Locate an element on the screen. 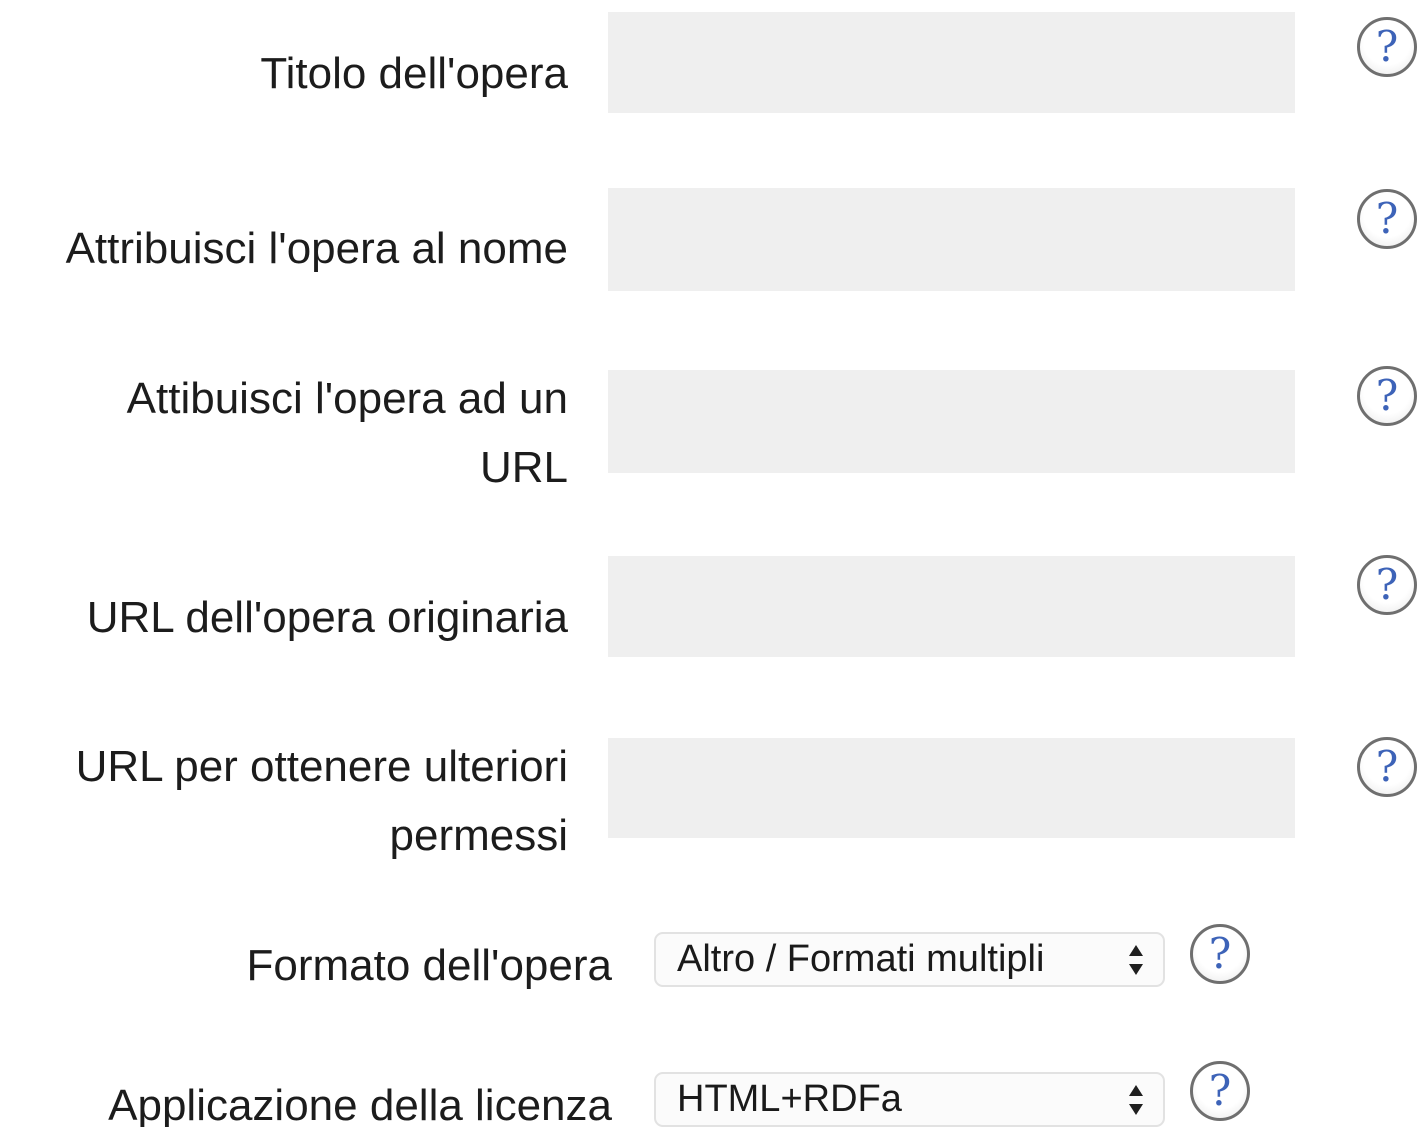  source-work-url-input is located at coordinates (951, 606).